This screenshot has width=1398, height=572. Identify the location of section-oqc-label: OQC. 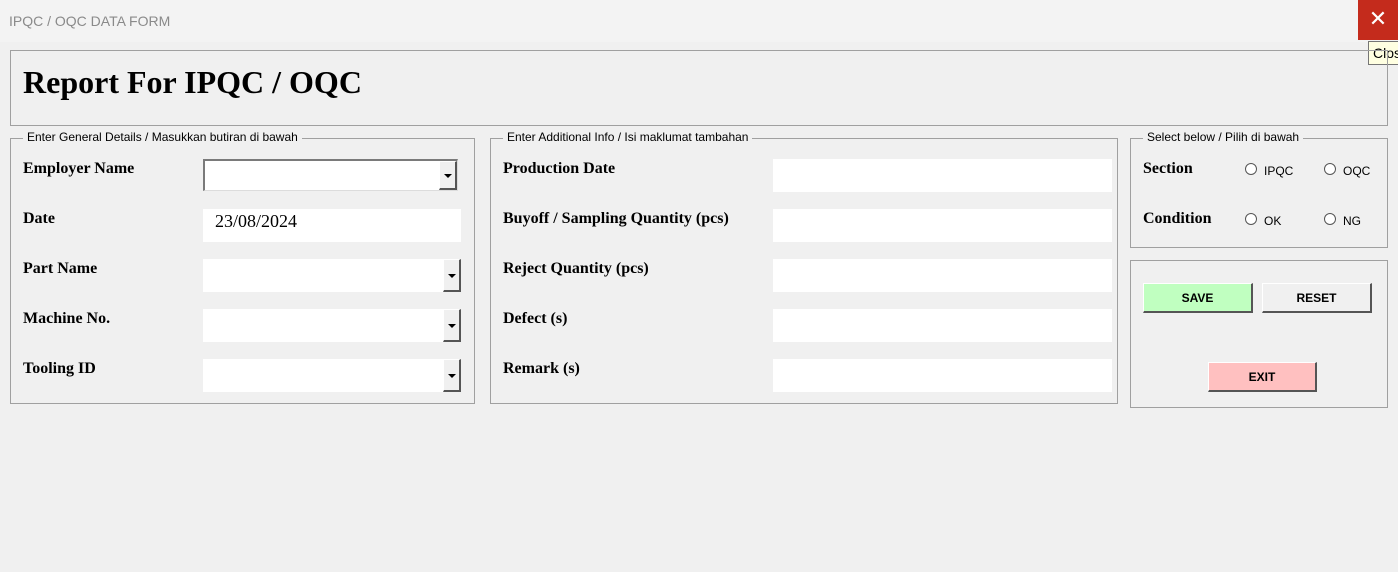
(1357, 171).